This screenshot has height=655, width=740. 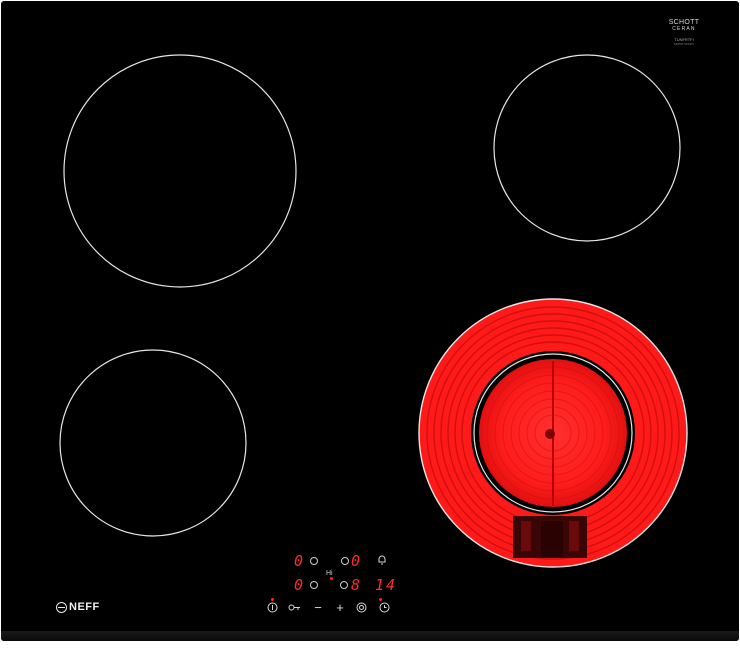 What do you see at coordinates (684, 29) in the screenshot?
I see `glass-brand-line2: CERAN` at bounding box center [684, 29].